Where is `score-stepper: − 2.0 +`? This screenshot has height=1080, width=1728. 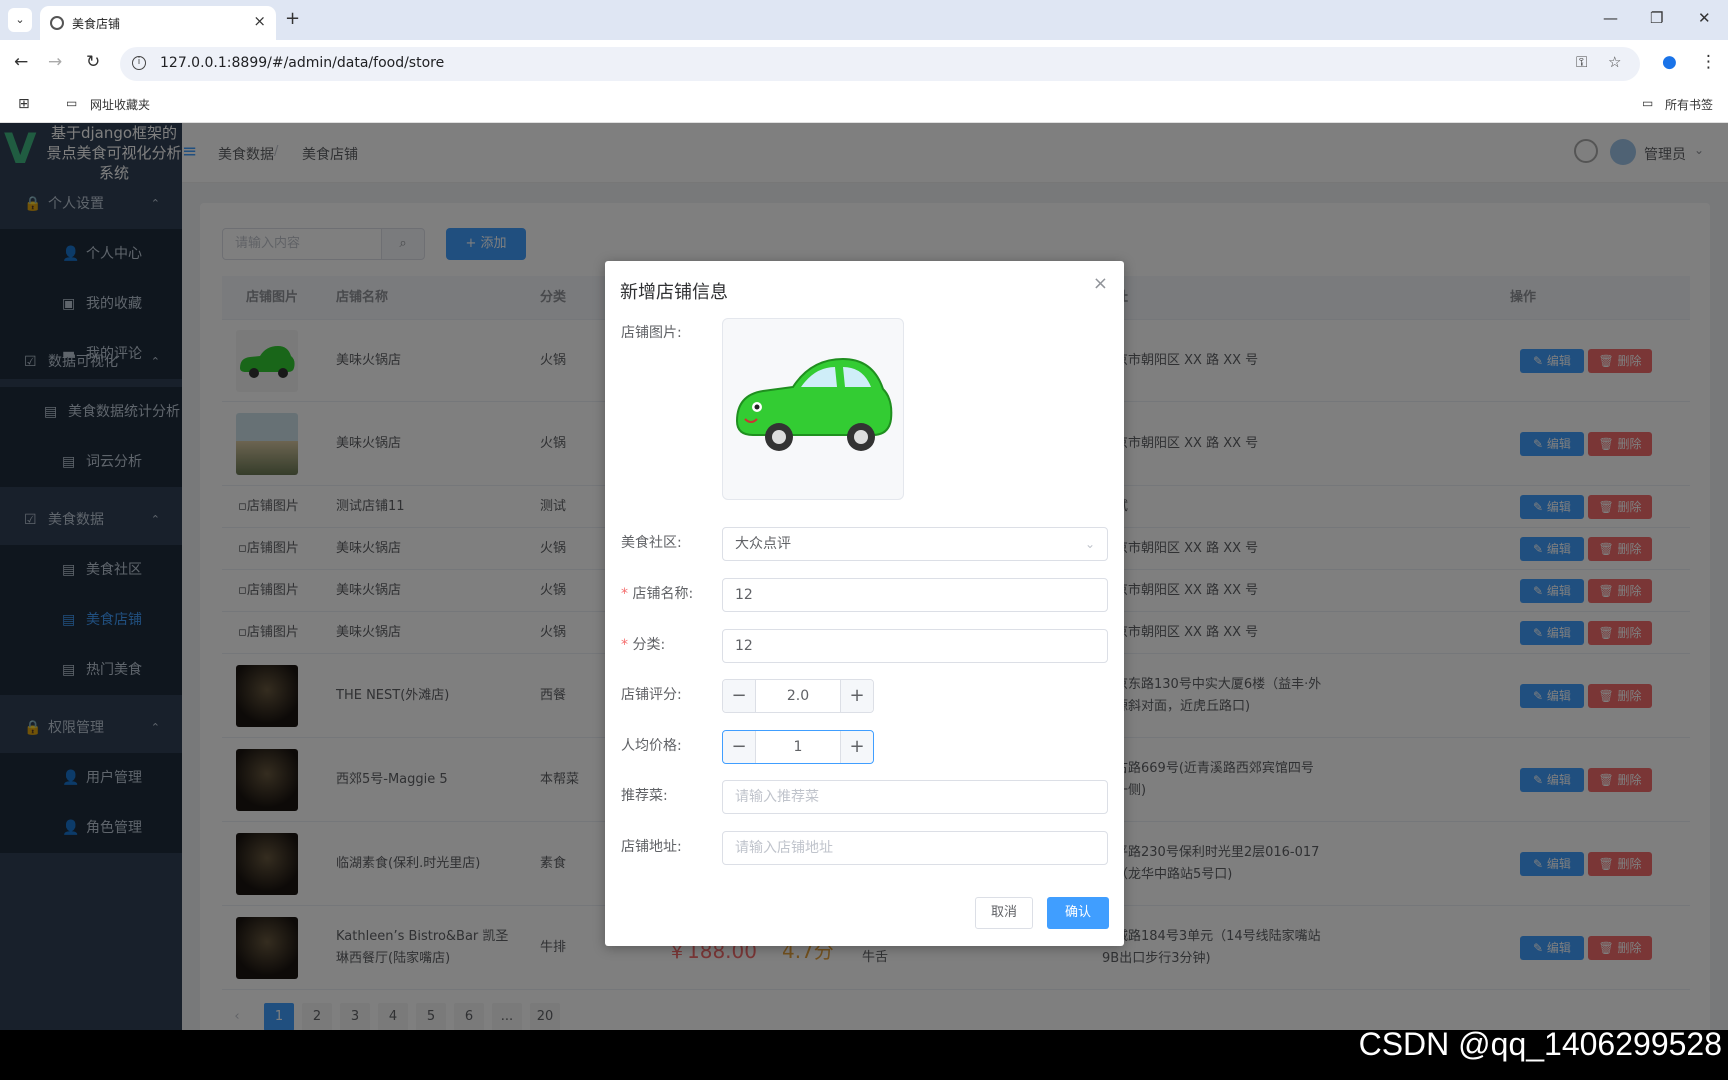 score-stepper: − 2.0 + is located at coordinates (798, 696).